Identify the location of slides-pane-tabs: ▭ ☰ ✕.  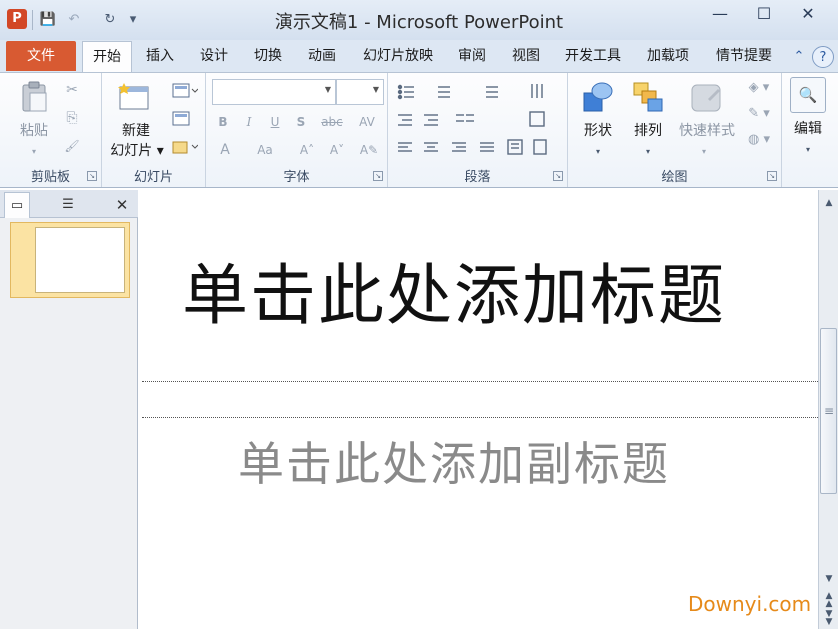
(69, 204).